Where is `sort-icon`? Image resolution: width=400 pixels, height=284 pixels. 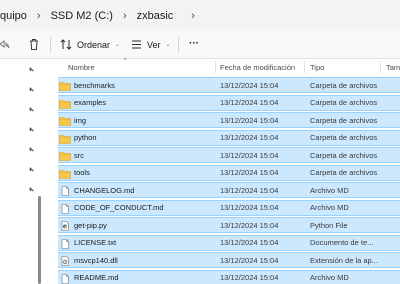 sort-icon is located at coordinates (66, 44).